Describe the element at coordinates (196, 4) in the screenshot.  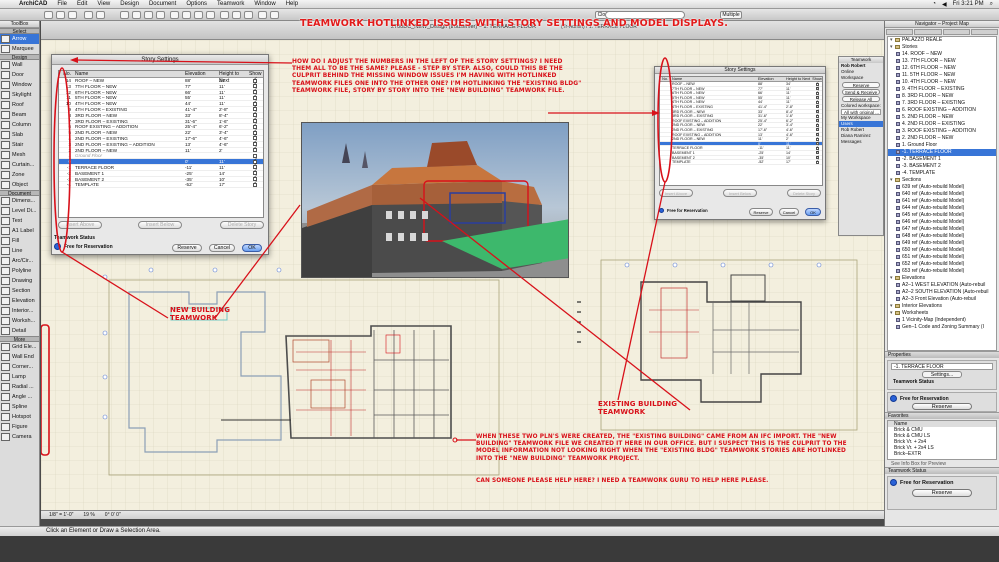
I see `menu-options: Options` at that location.